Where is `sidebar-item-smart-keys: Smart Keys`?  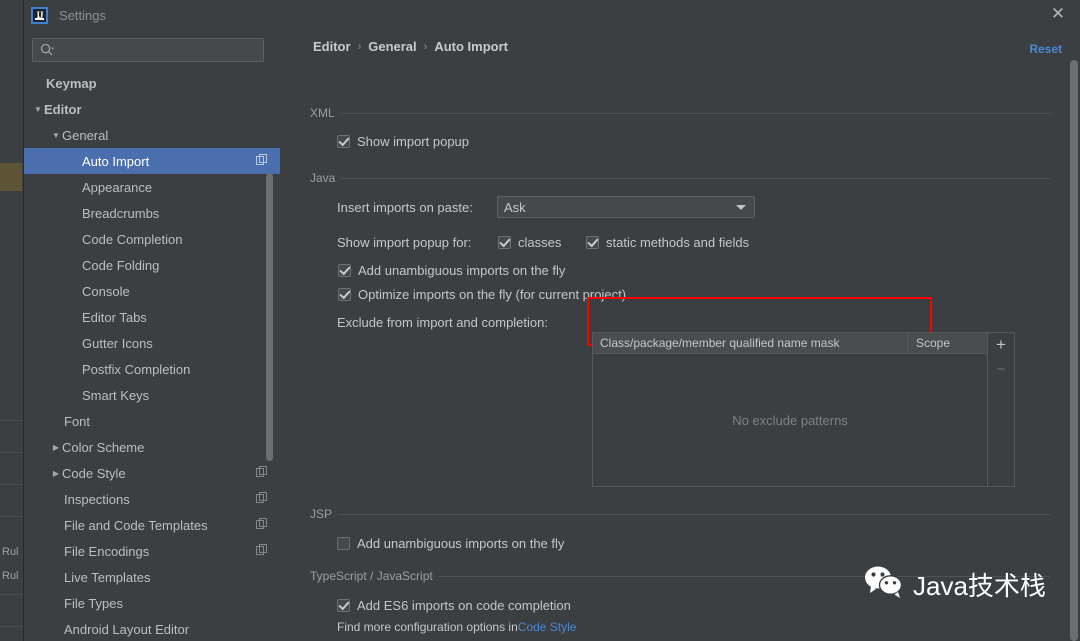
sidebar-item-smart-keys: Smart Keys is located at coordinates (152, 395).